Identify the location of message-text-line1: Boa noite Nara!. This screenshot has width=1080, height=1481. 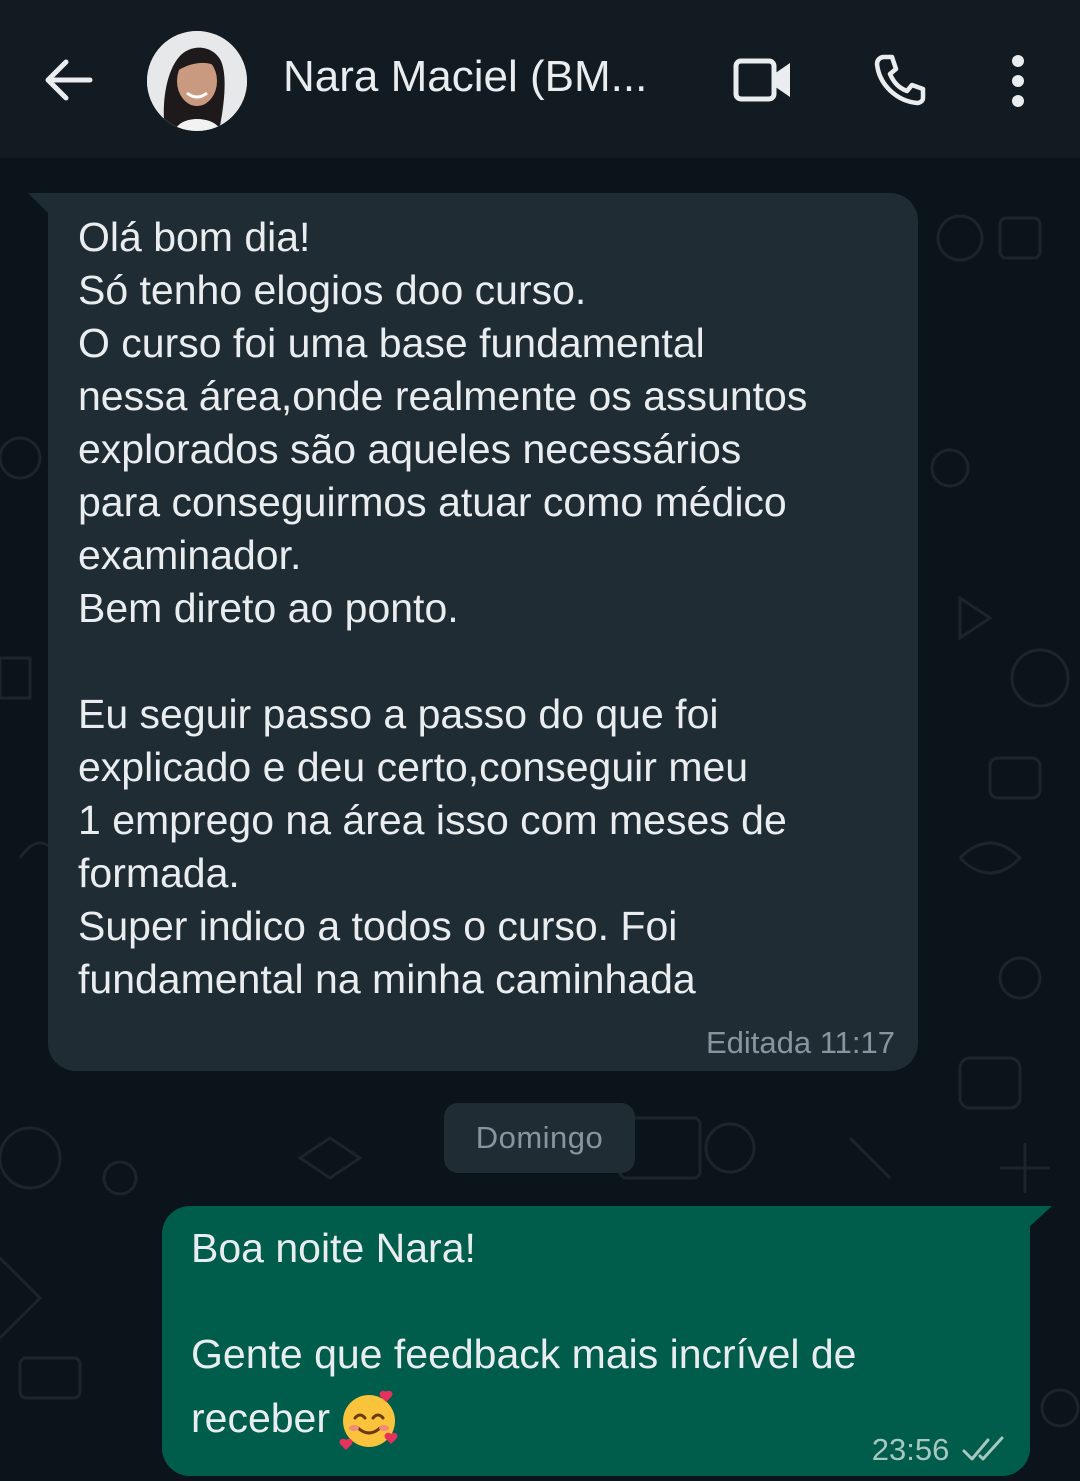
(333, 1248).